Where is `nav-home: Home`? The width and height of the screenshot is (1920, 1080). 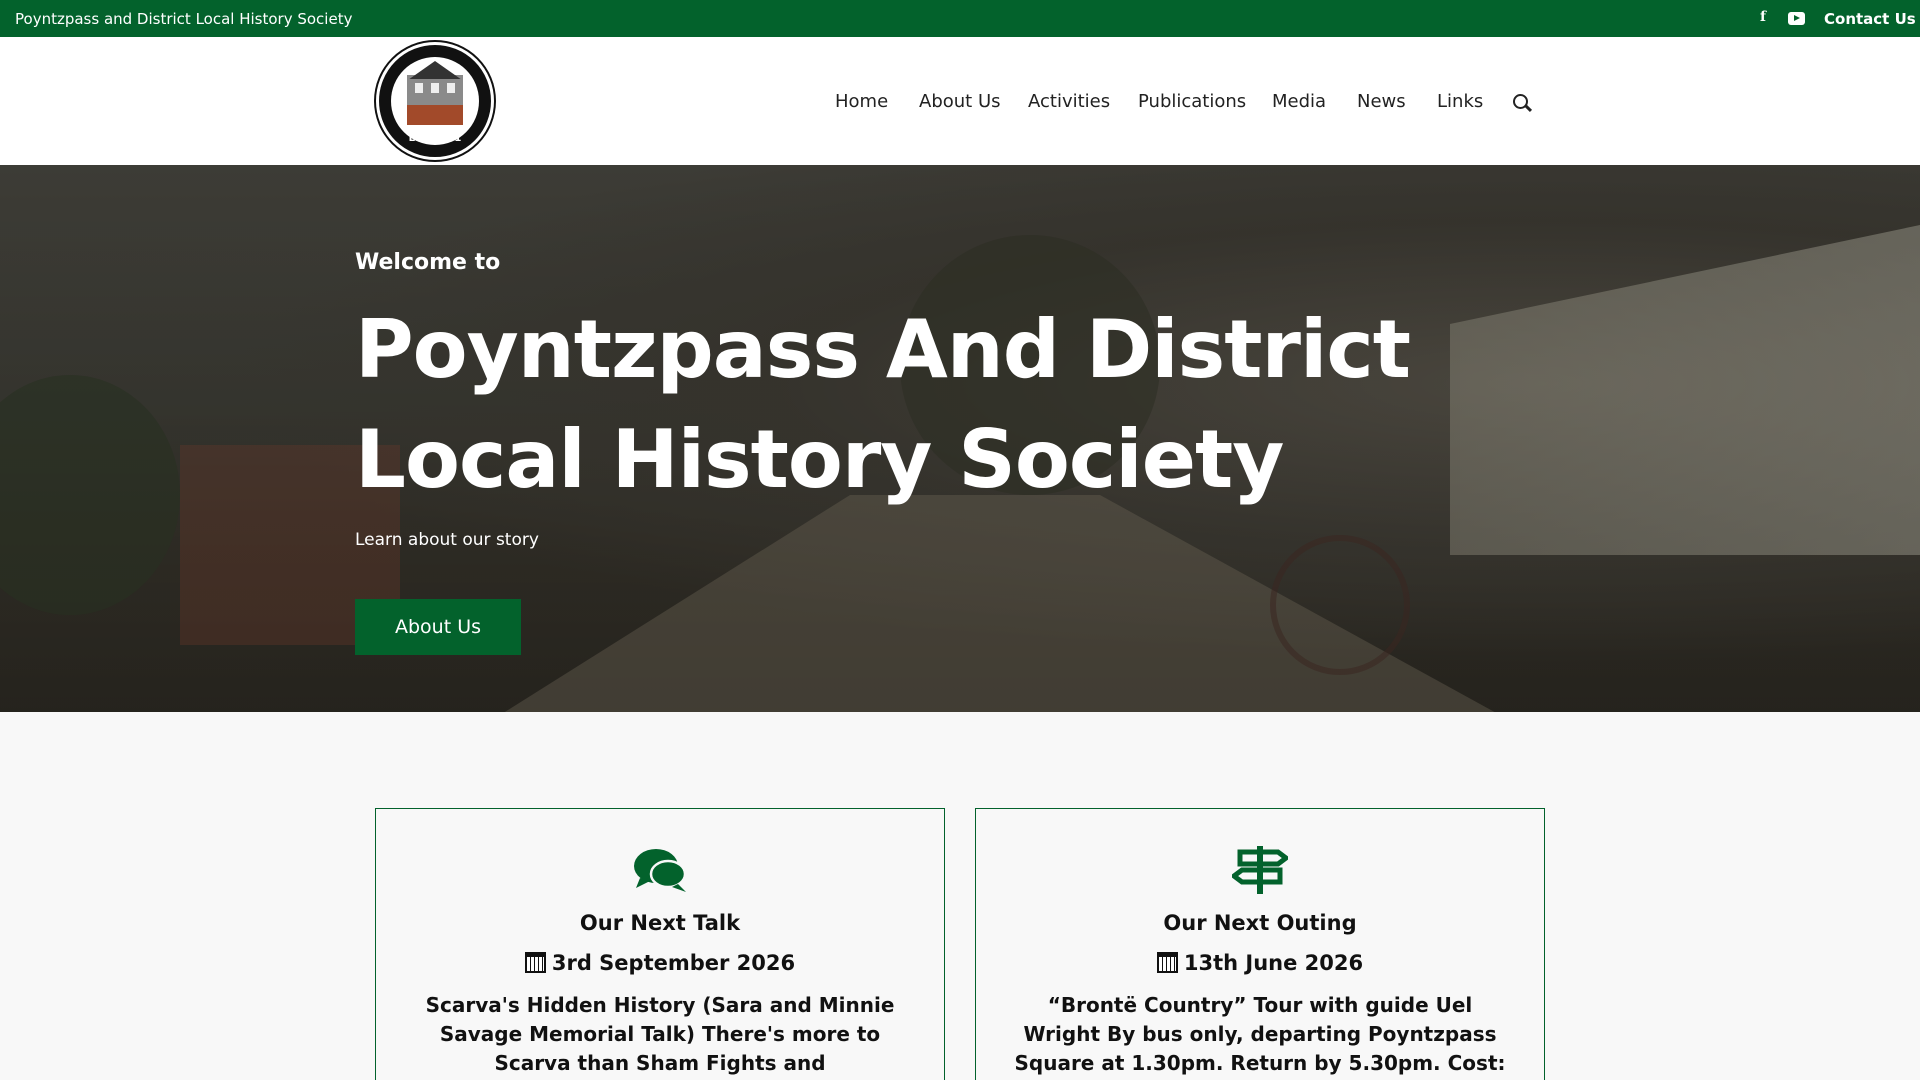 nav-home: Home is located at coordinates (861, 101).